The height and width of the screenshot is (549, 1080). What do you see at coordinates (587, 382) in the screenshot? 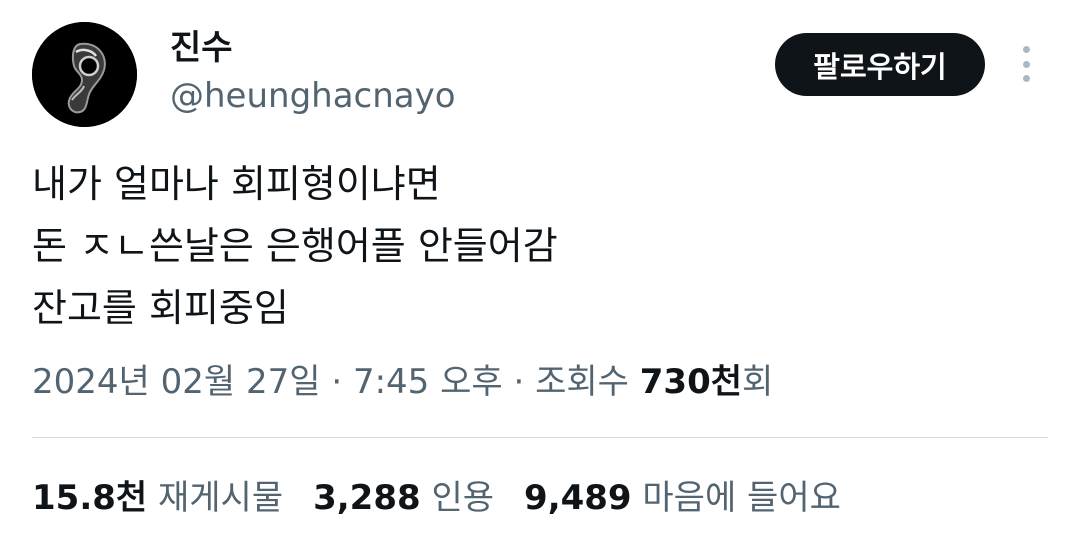
I see `views-label: 조회수` at bounding box center [587, 382].